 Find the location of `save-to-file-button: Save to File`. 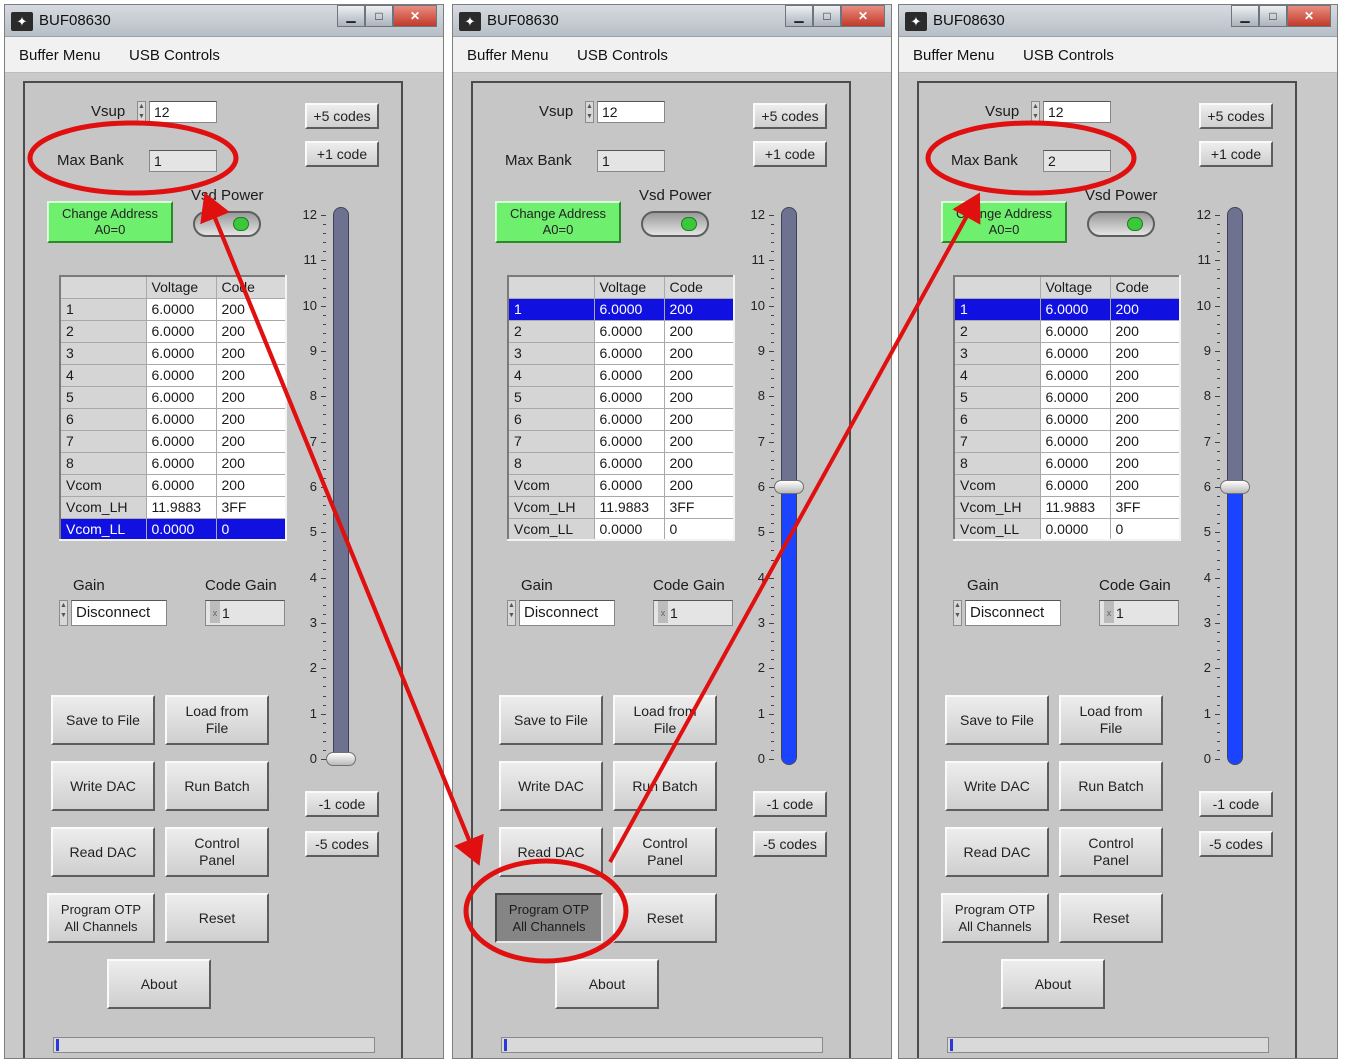

save-to-file-button: Save to File is located at coordinates (103, 720).